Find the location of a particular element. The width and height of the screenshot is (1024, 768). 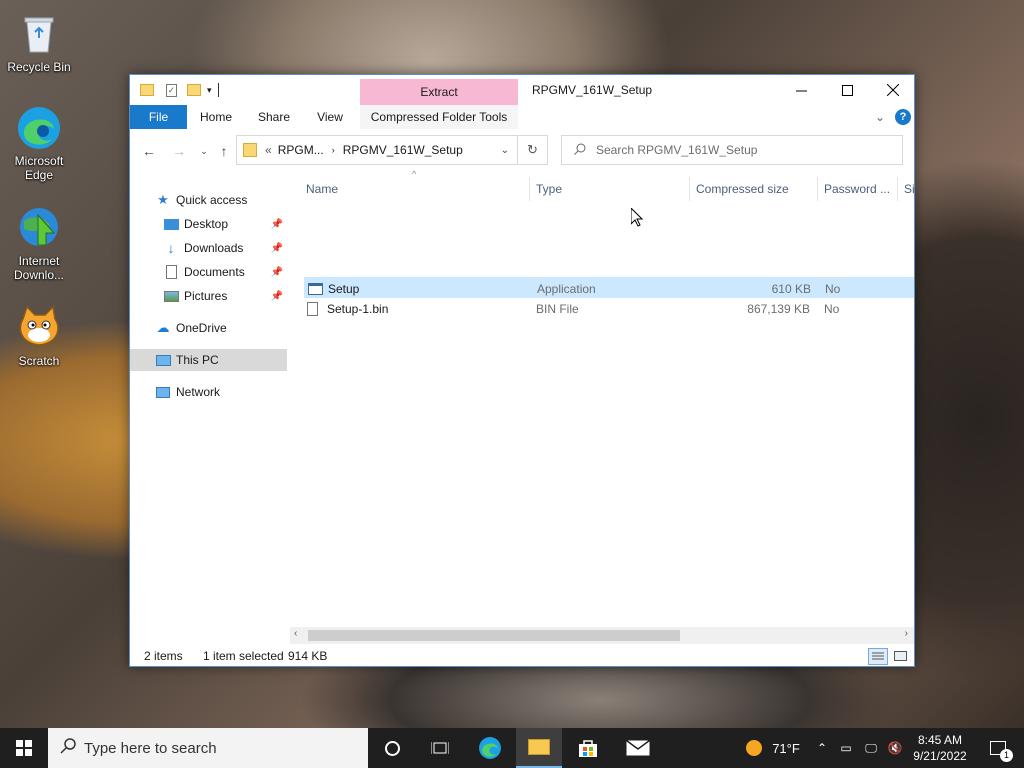

nav-item-quick-access: ★ Quick access is located at coordinates (208, 200).